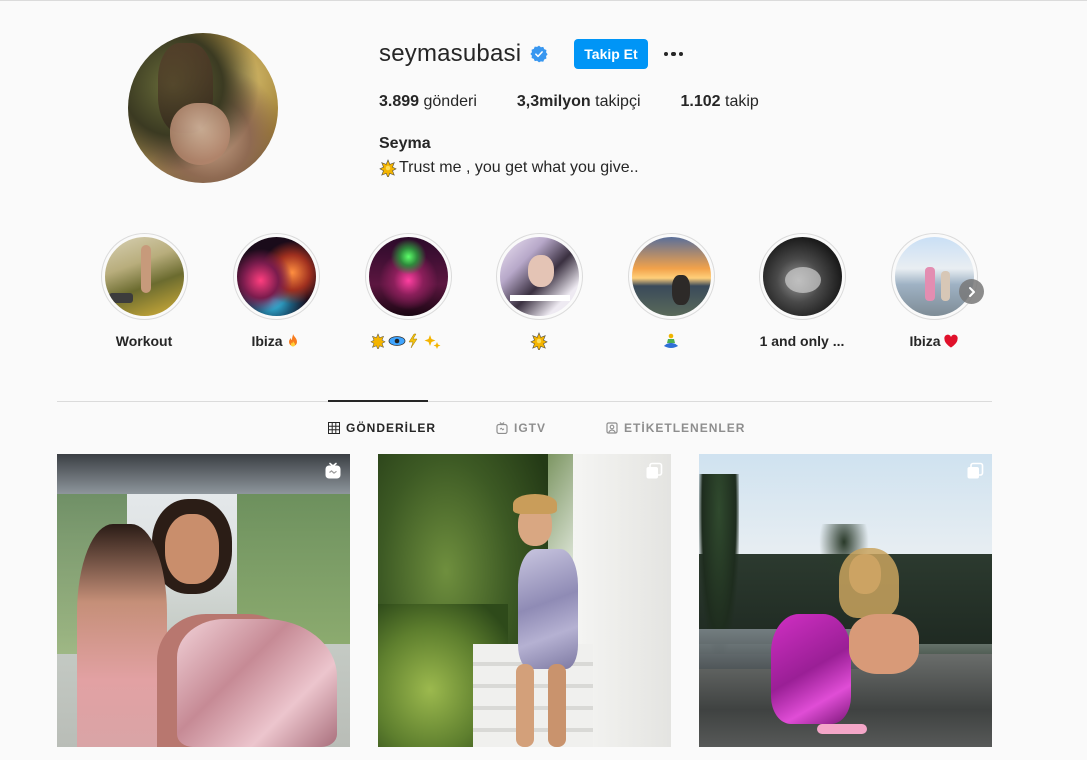 The image size is (1087, 760). What do you see at coordinates (611, 54) in the screenshot?
I see `follow-button: Takip Et` at bounding box center [611, 54].